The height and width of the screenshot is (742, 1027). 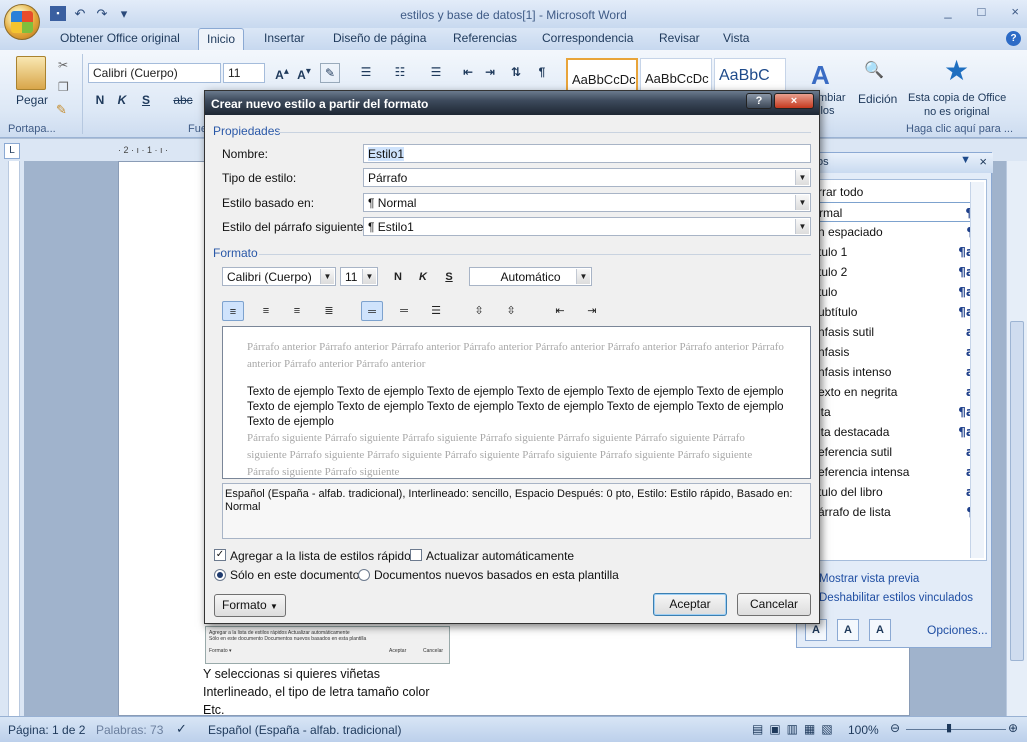 What do you see at coordinates (1013, 38) in the screenshot?
I see `help-icon: ?` at bounding box center [1013, 38].